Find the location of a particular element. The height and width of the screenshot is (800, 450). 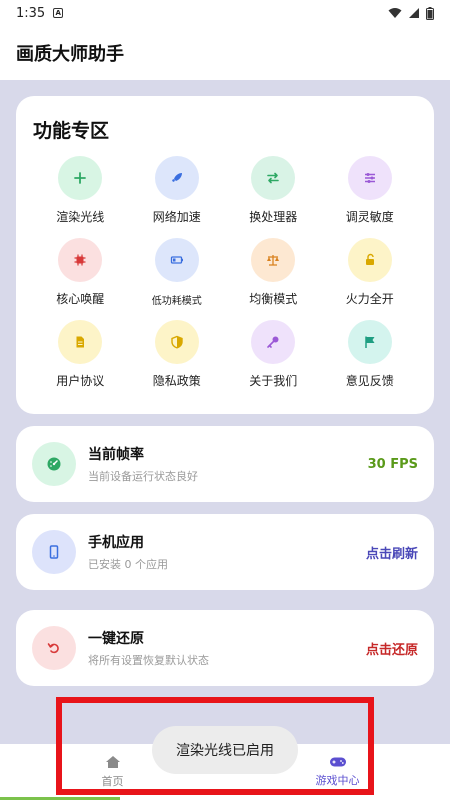

flag-icon is located at coordinates (370, 342).